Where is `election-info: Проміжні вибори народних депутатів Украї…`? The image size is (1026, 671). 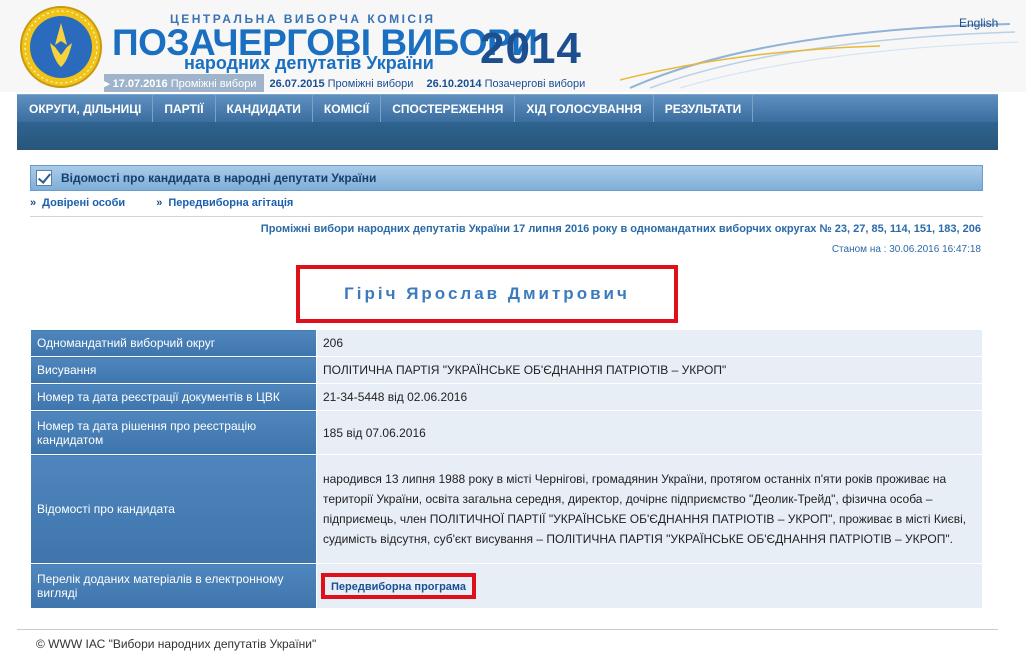
election-info: Проміжні вибори народних депутатів Украї… is located at coordinates (620, 229).